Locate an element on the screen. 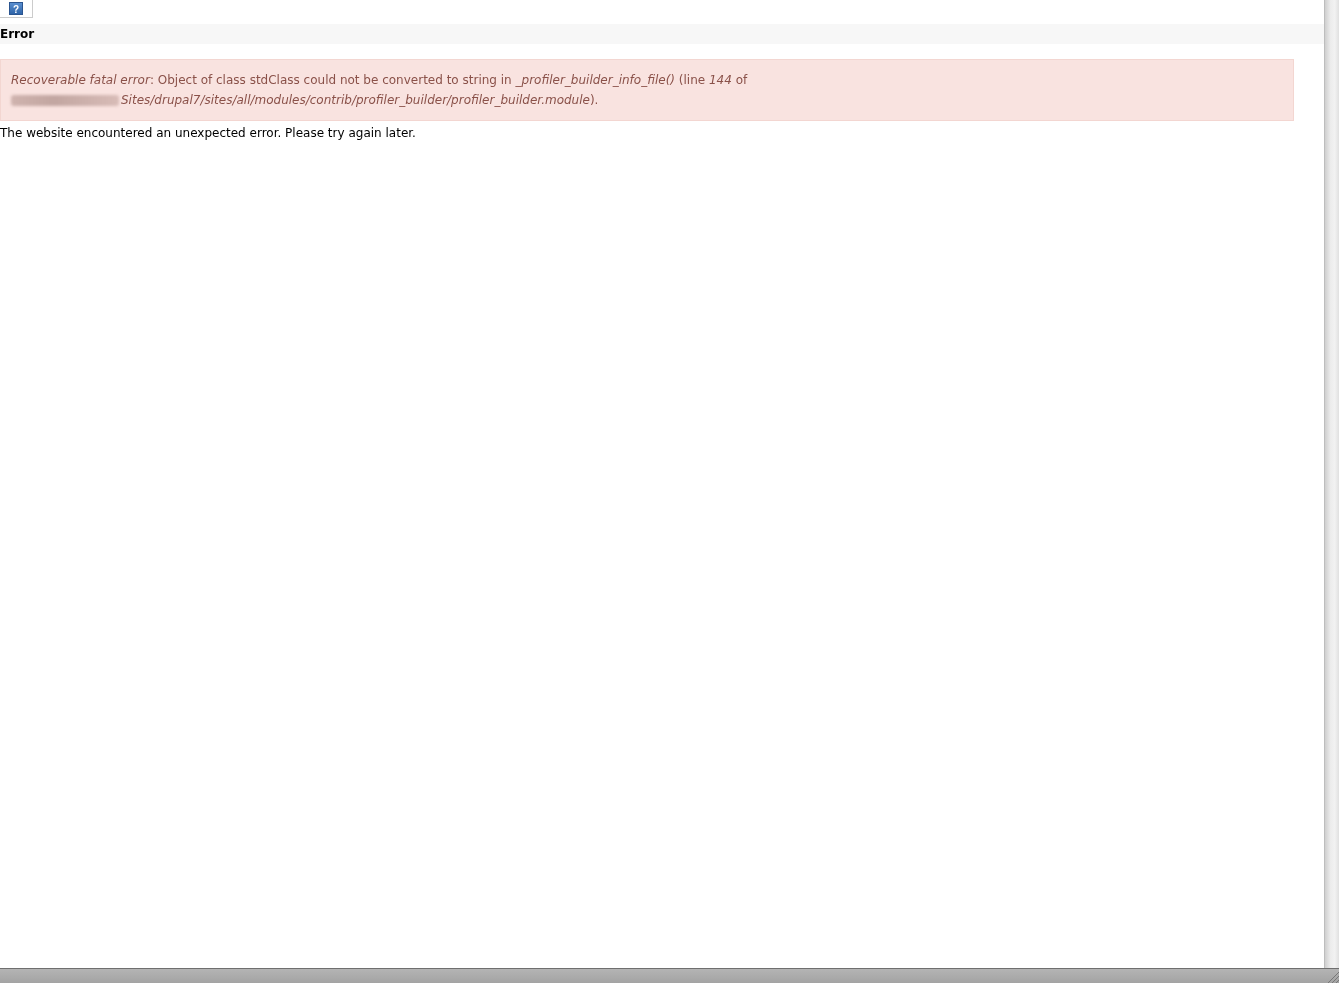 The width and height of the screenshot is (1339, 983). help-button: ? is located at coordinates (16, 9).